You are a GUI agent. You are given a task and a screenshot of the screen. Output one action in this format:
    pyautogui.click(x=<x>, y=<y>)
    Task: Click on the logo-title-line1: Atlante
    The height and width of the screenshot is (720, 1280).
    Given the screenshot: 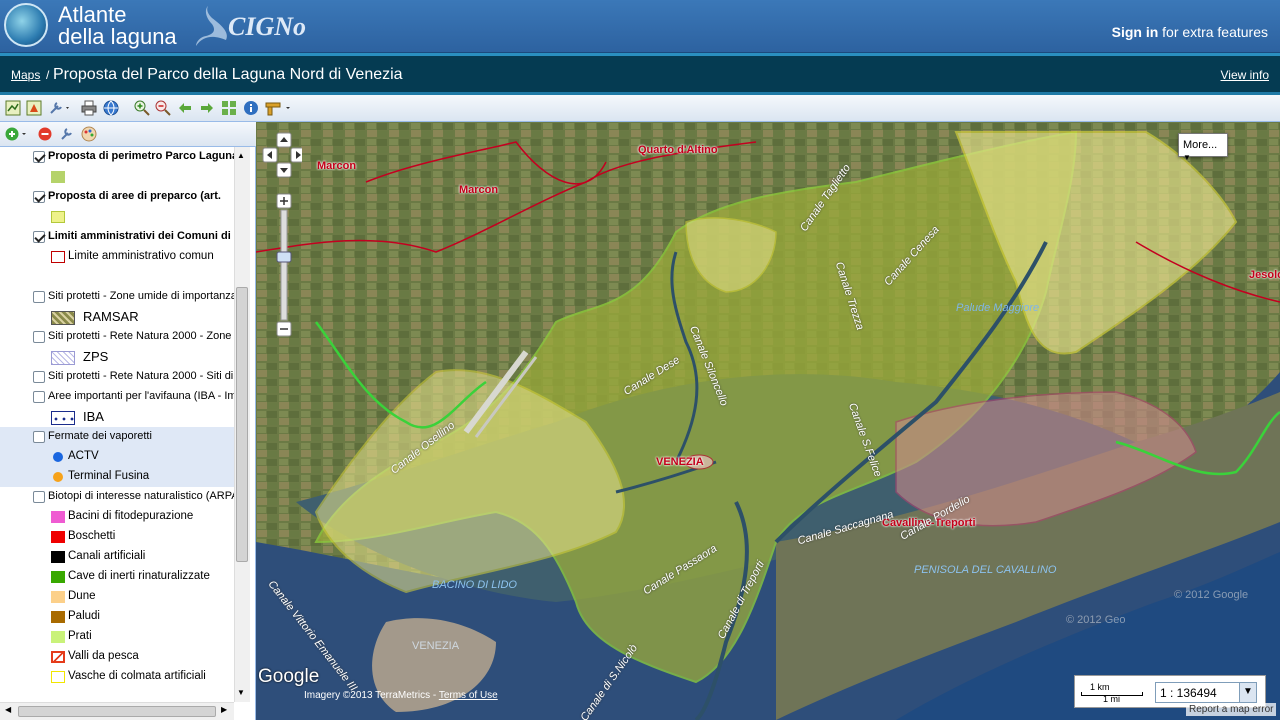 What is the action you would take?
    pyautogui.click(x=92, y=14)
    